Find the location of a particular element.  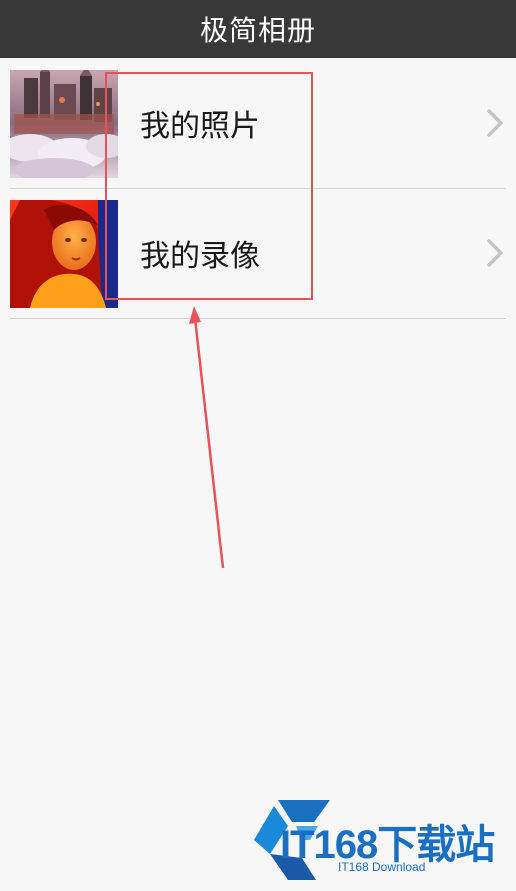

videos-label: 我的录像 is located at coordinates (200, 256).